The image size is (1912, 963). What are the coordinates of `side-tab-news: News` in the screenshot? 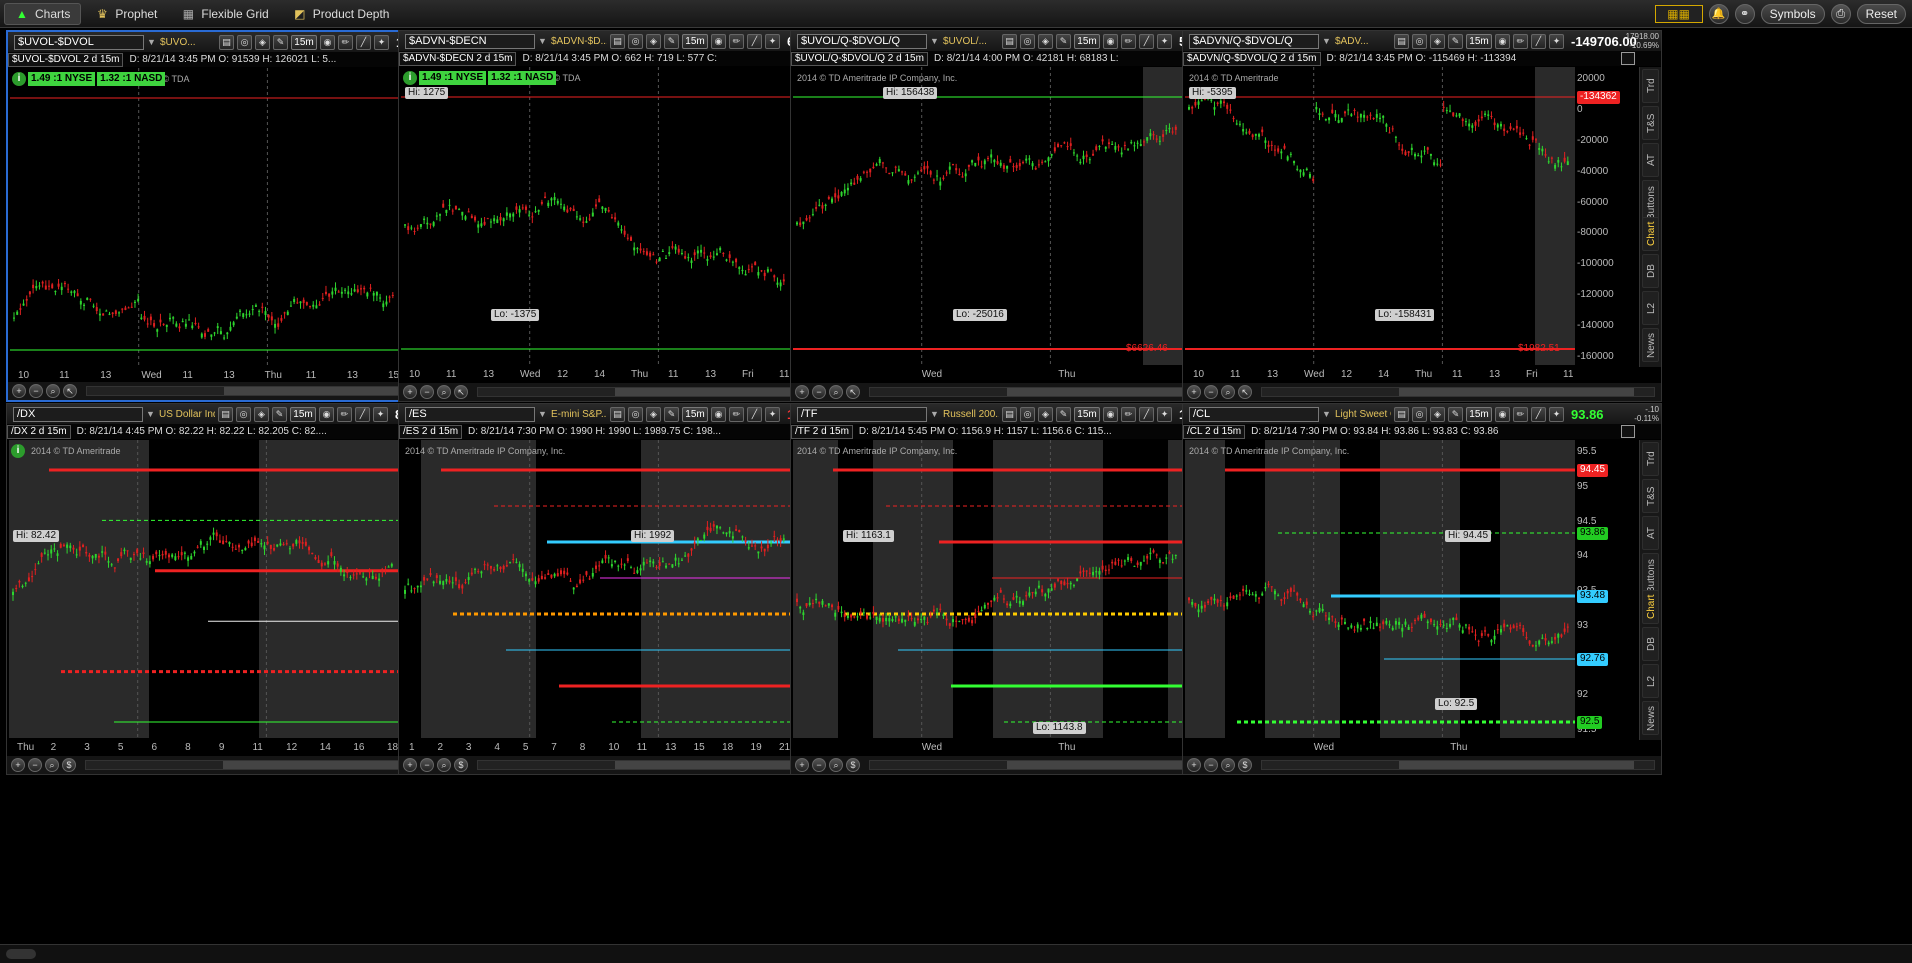 It's located at (1650, 345).